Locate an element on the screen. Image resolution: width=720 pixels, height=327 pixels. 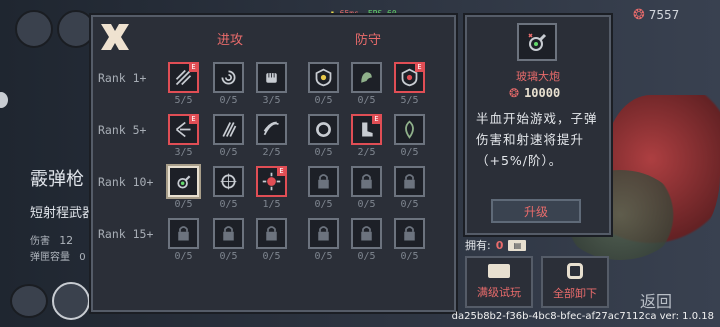
close-icon is located at coordinates (115, 37).